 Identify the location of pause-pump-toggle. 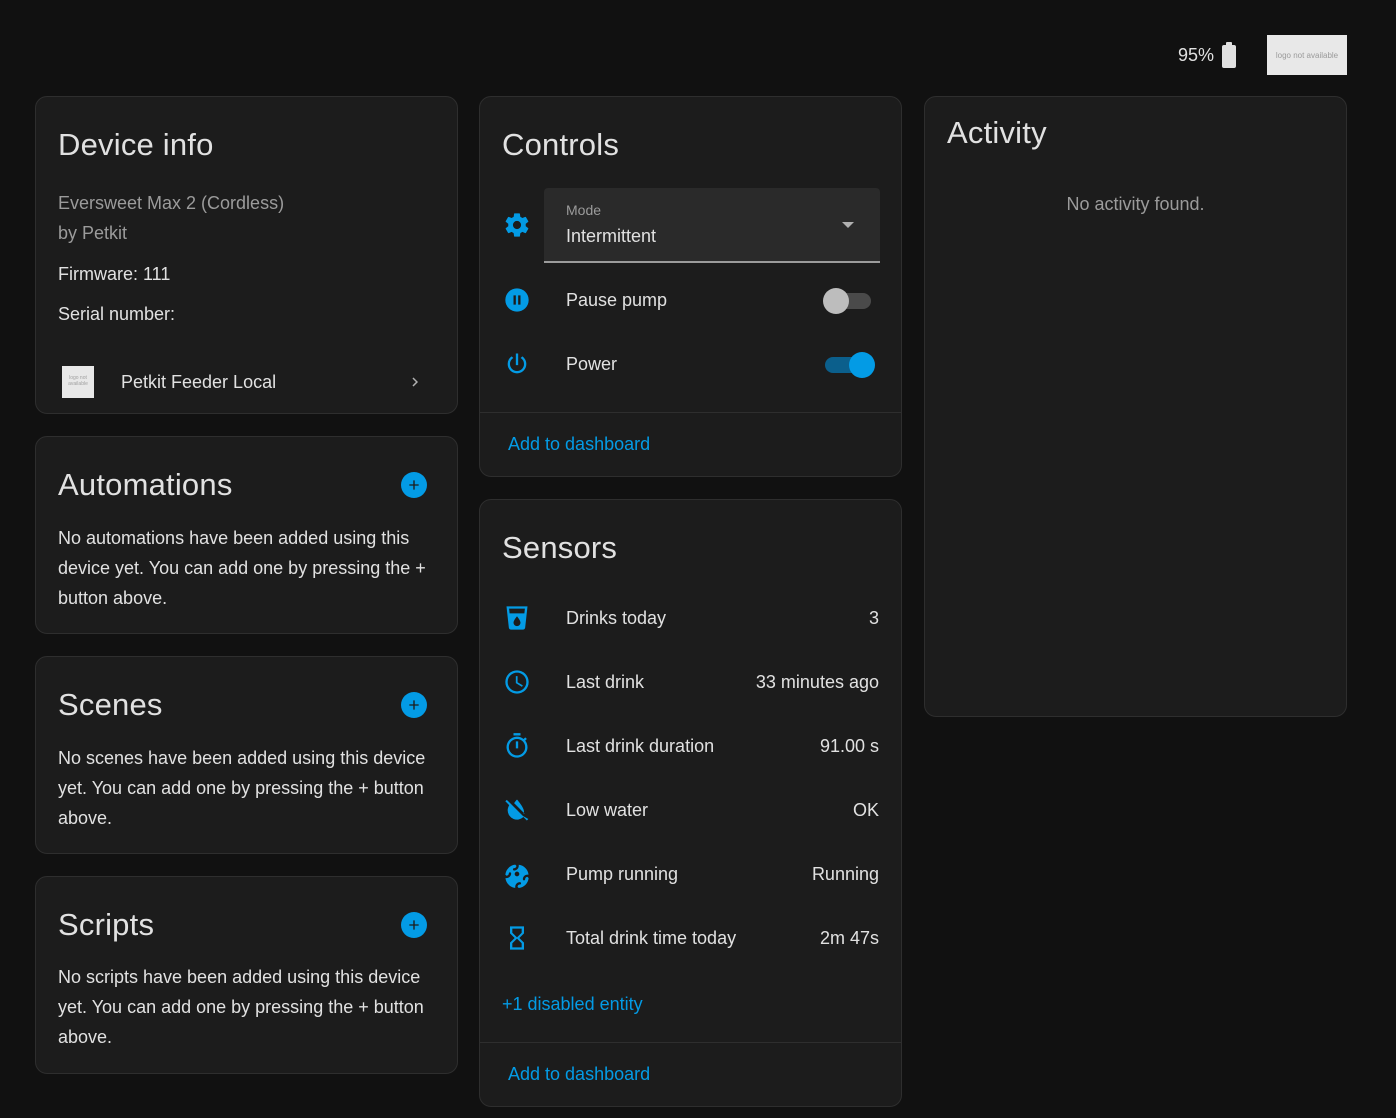
(848, 300).